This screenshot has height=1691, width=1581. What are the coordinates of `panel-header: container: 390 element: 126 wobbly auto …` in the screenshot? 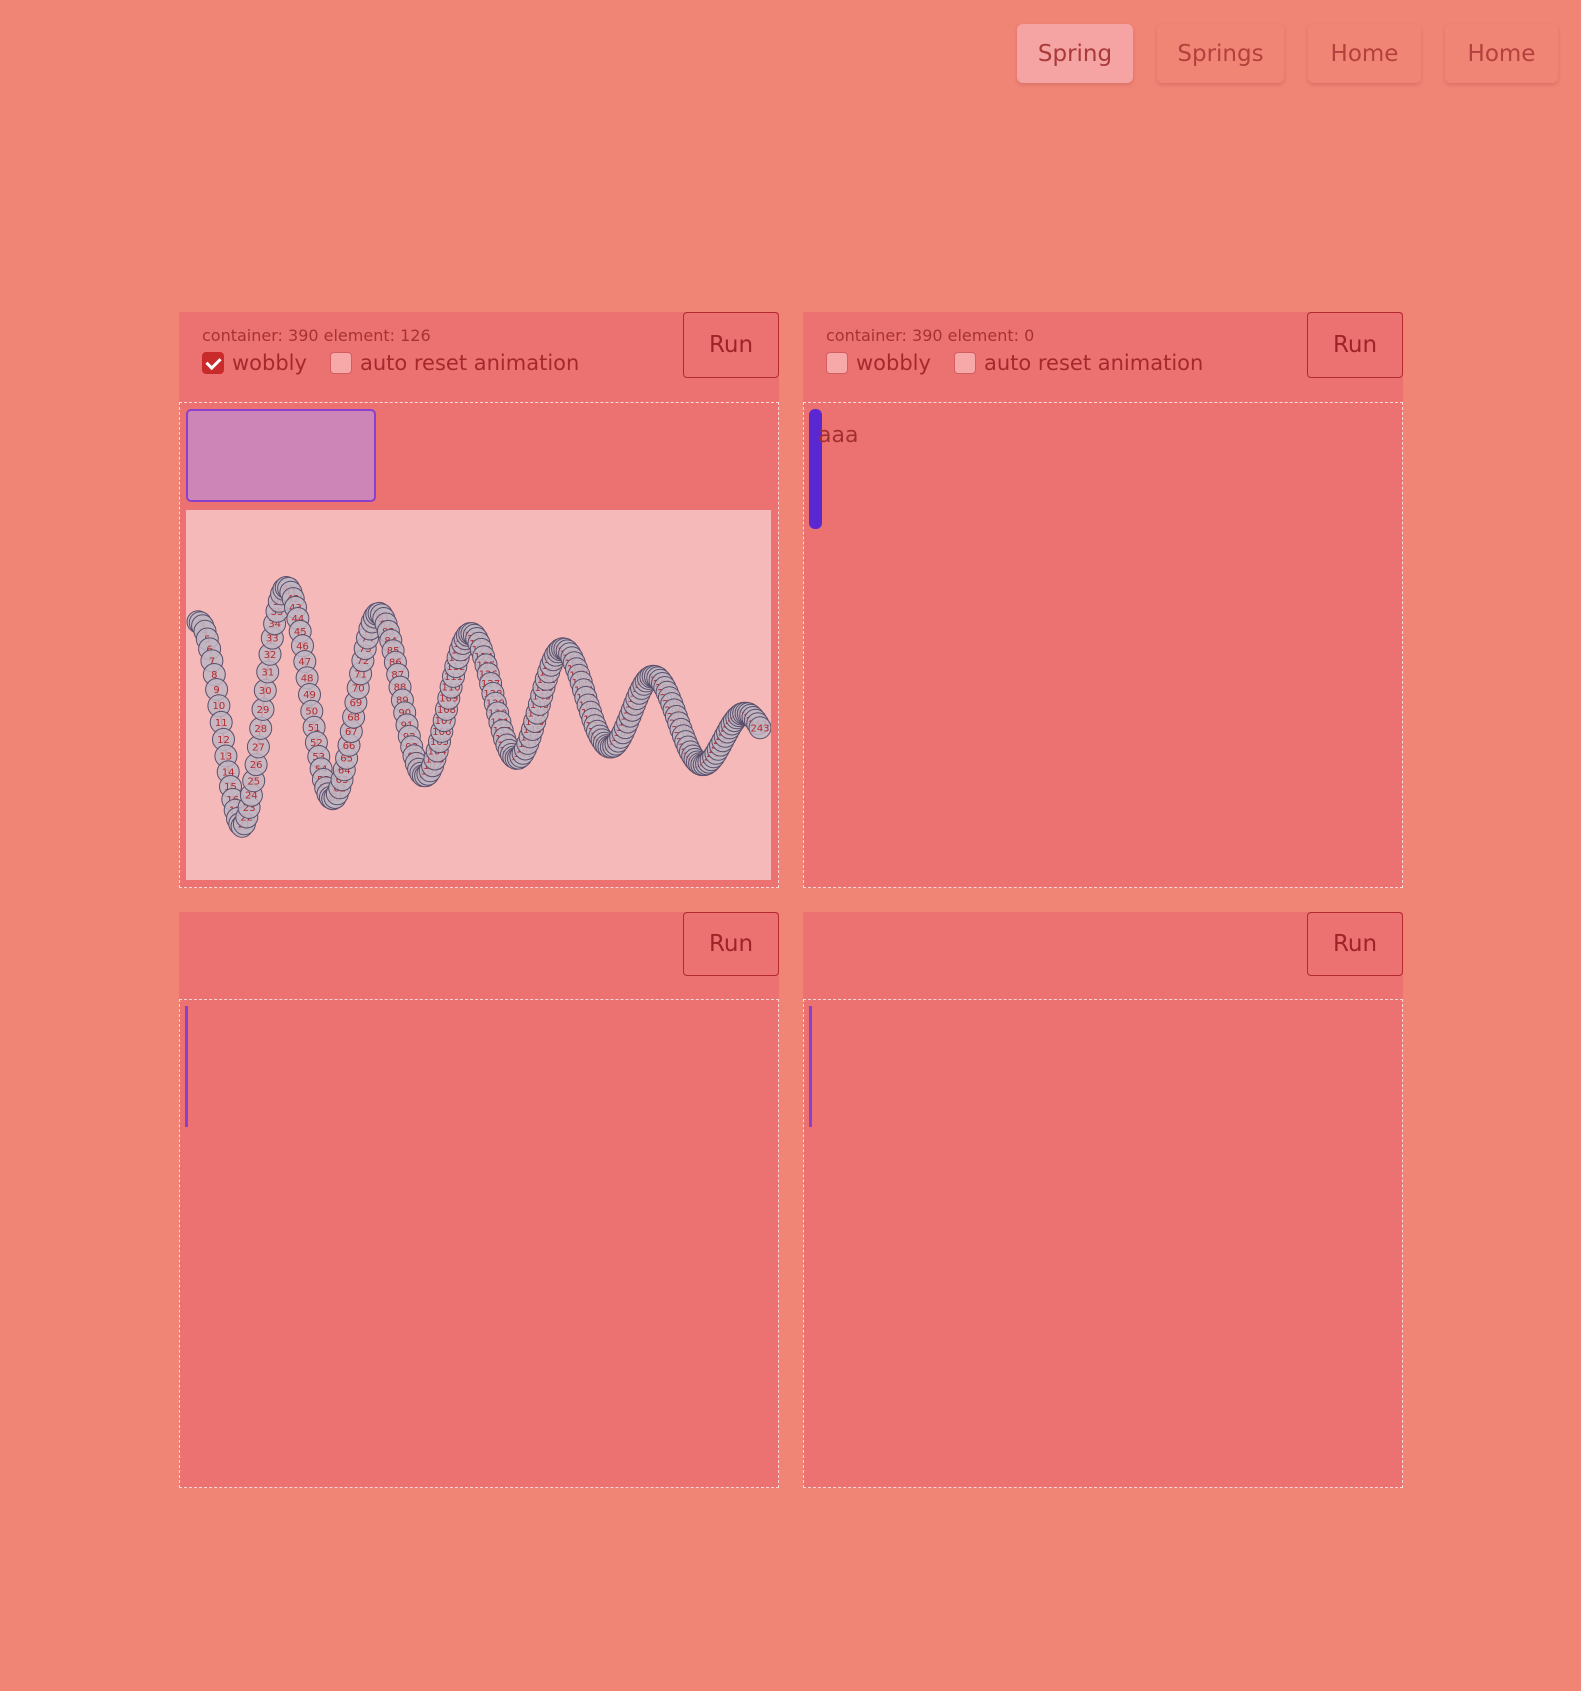 It's located at (479, 357).